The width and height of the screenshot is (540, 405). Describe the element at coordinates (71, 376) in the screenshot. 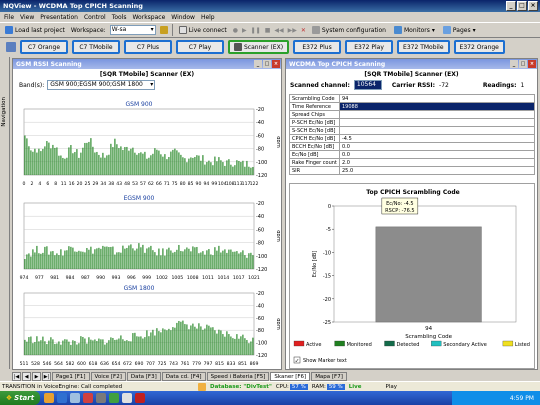

I see `tab-page1: Page1 [F1]` at that location.